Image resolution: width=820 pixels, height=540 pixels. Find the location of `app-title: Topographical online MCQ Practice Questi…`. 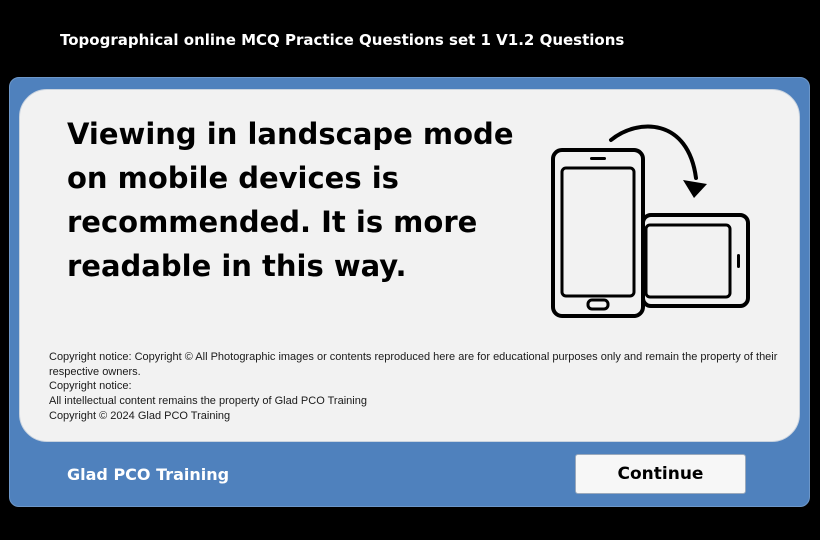

app-title: Topographical online MCQ Practice Questi… is located at coordinates (342, 40).